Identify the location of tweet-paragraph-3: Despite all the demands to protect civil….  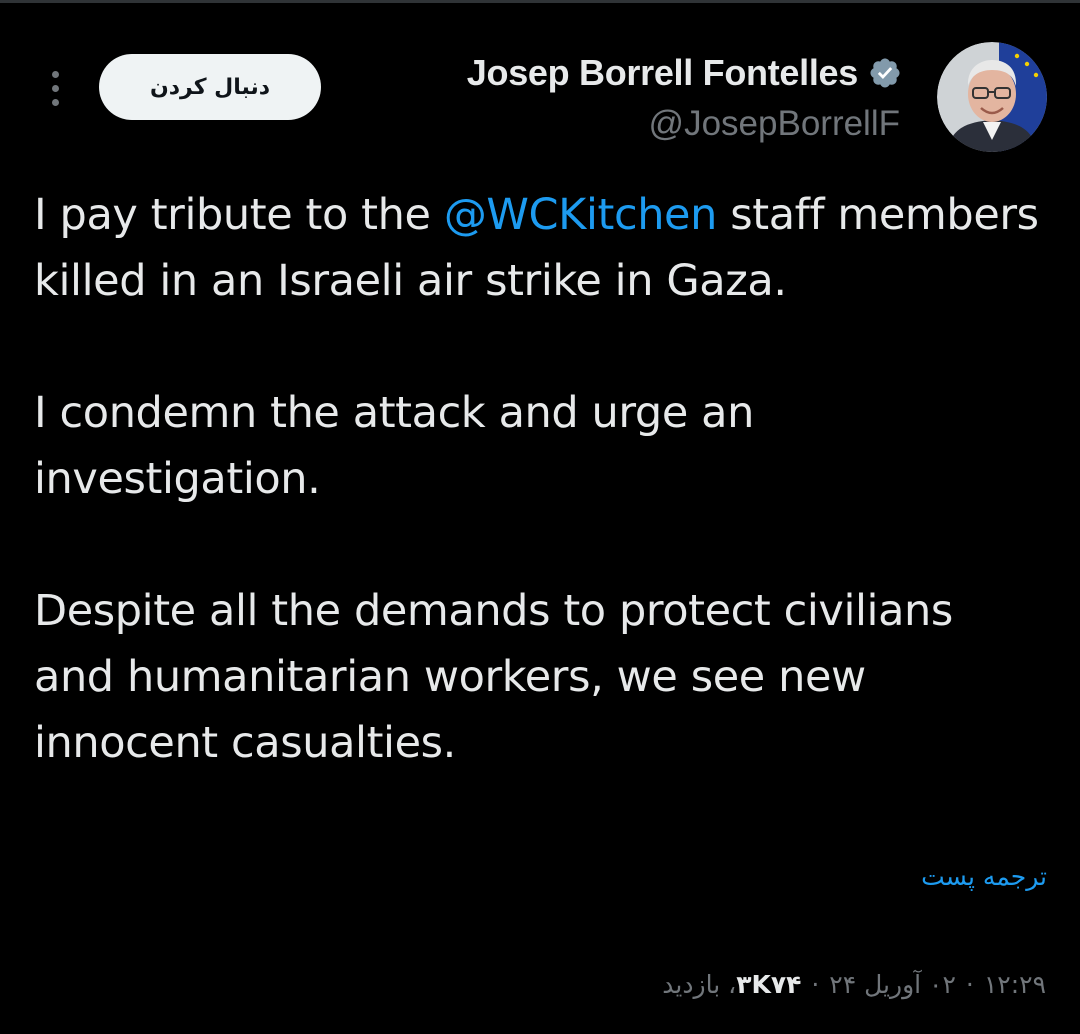
(493, 677).